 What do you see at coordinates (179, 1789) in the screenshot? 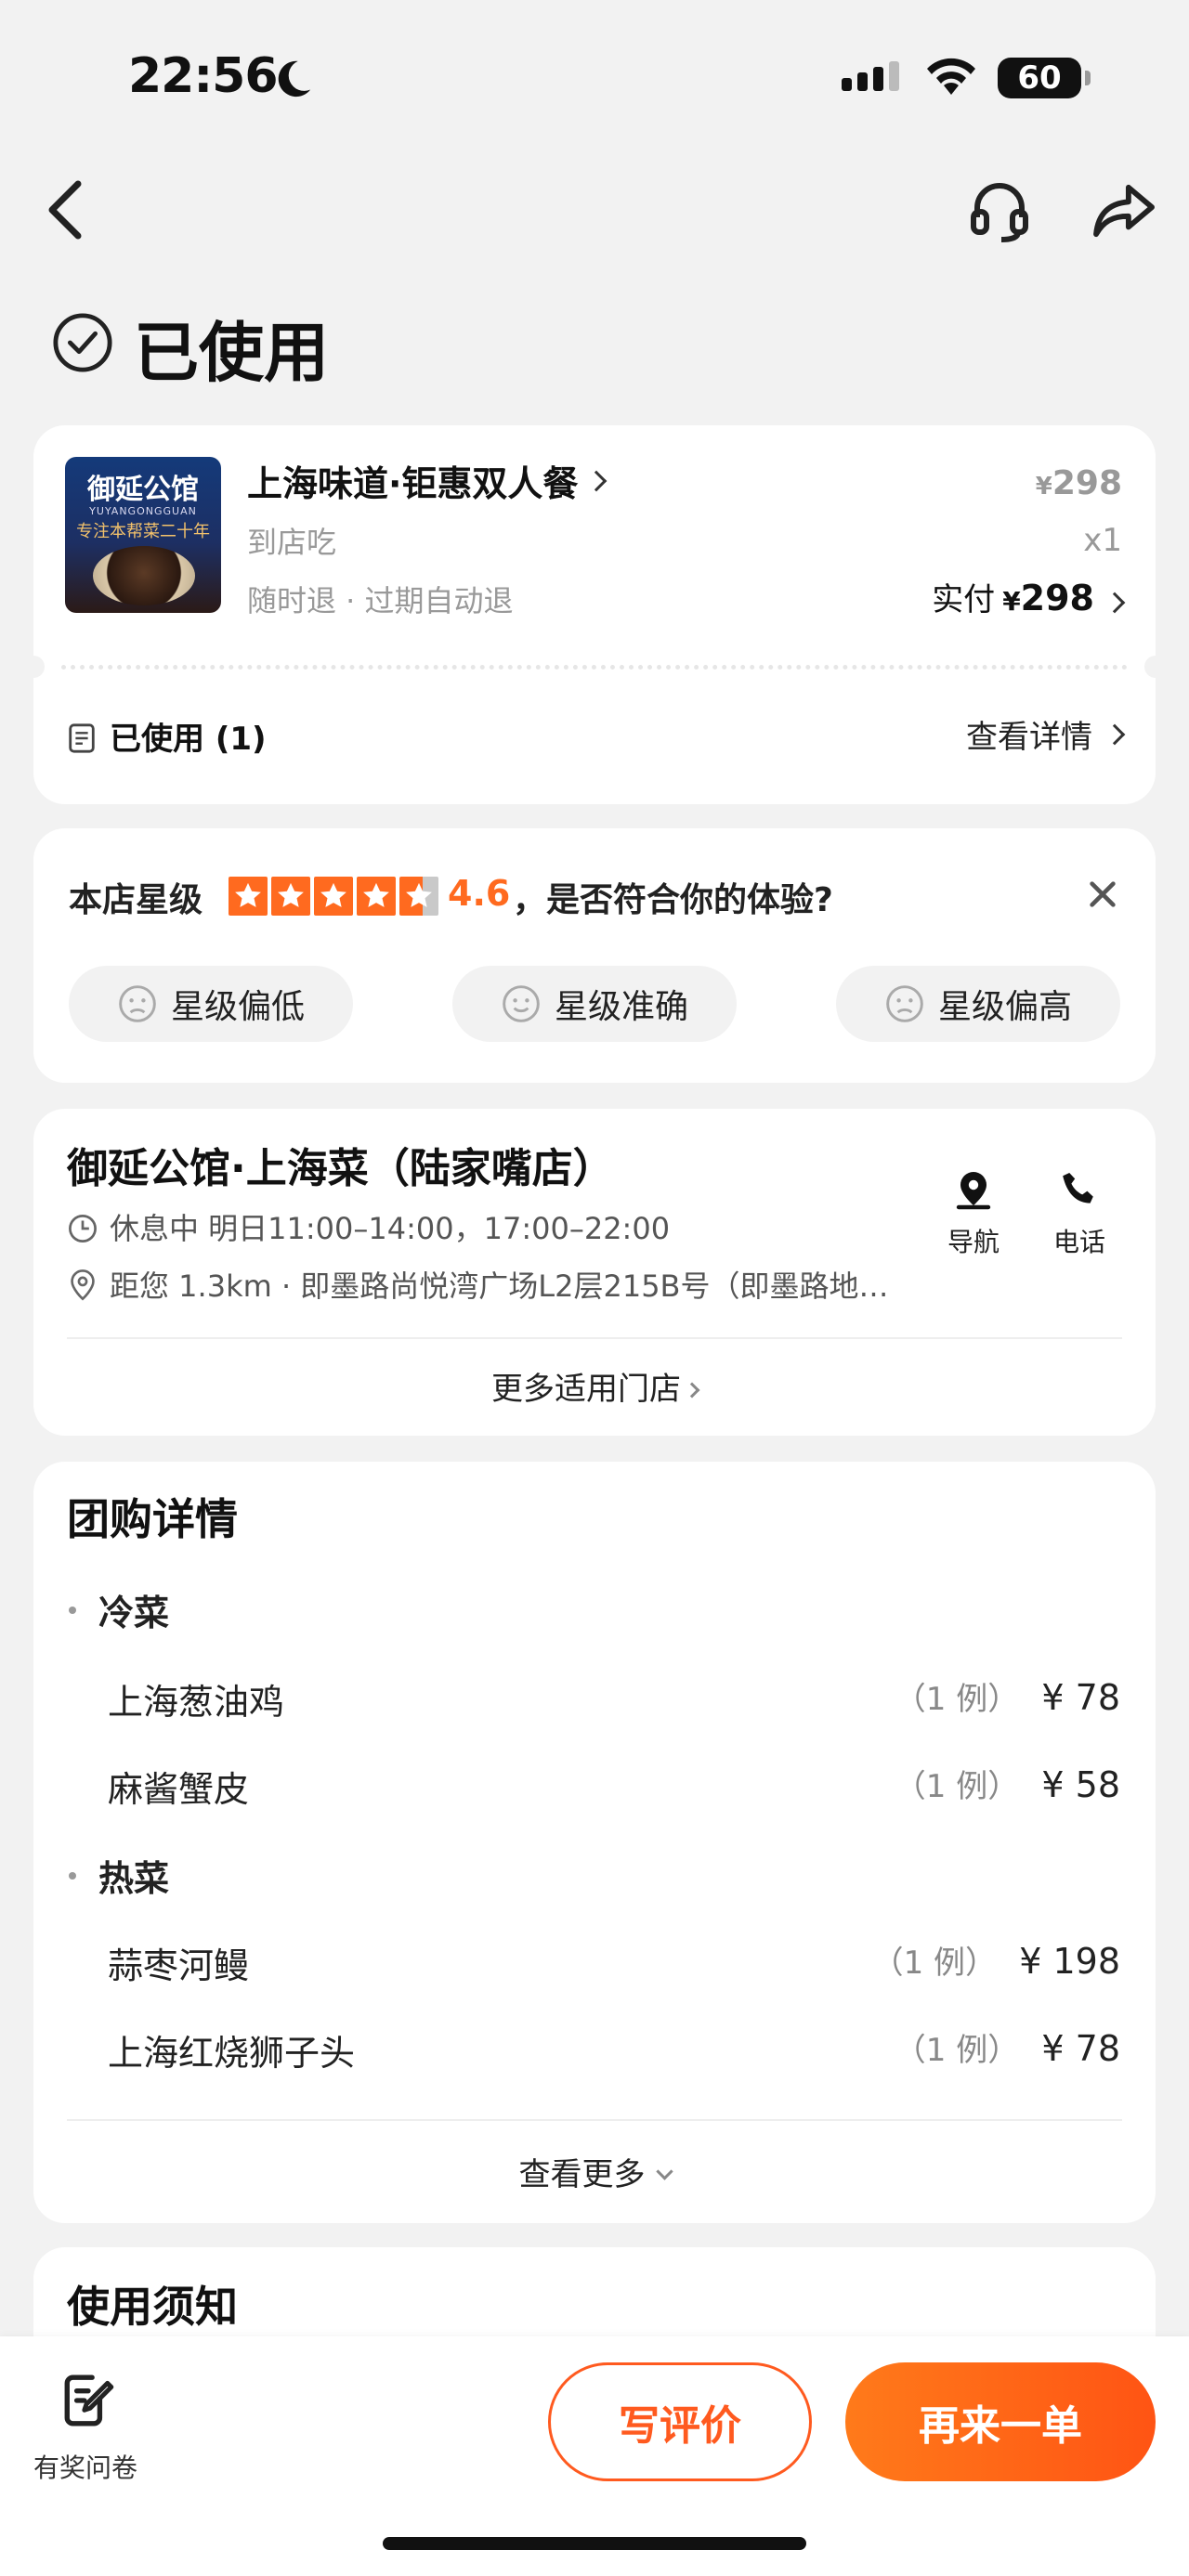
I see `menu-item-name: 麻酱蟹皮` at bounding box center [179, 1789].